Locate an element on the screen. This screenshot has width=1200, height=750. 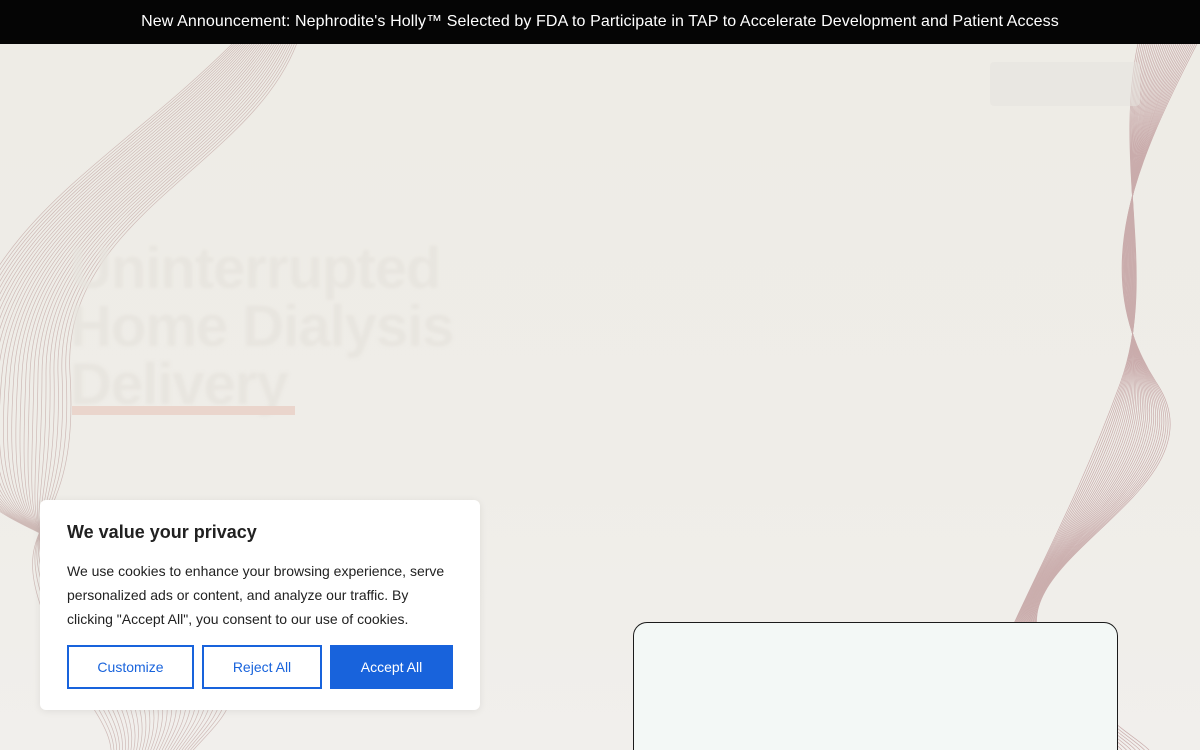
headline-underline is located at coordinates (183, 410).